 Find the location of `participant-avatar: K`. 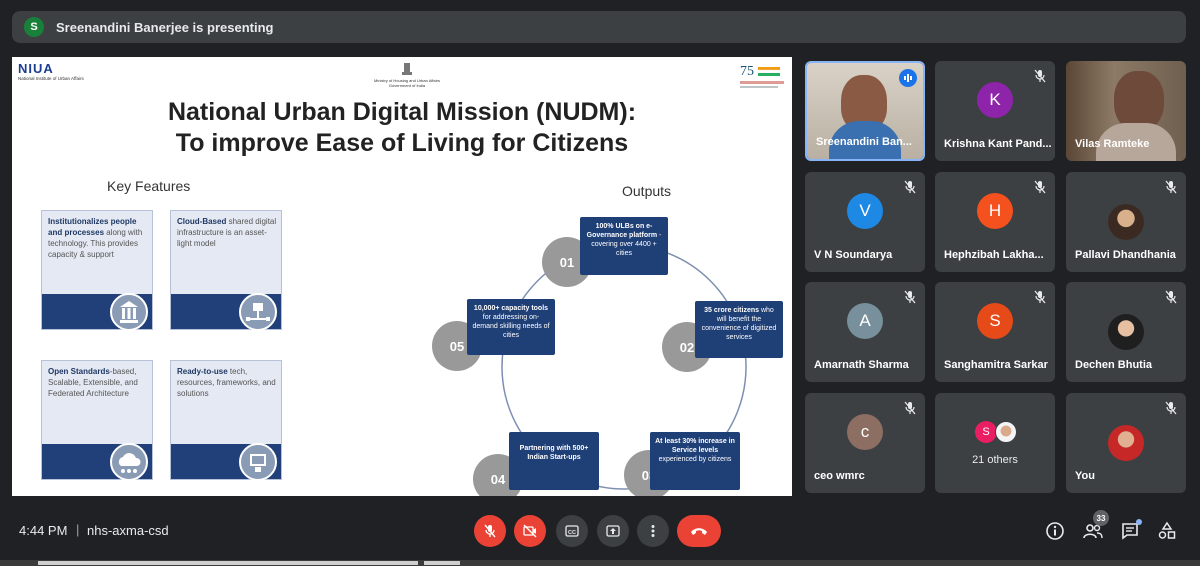

participant-avatar: K is located at coordinates (995, 100).